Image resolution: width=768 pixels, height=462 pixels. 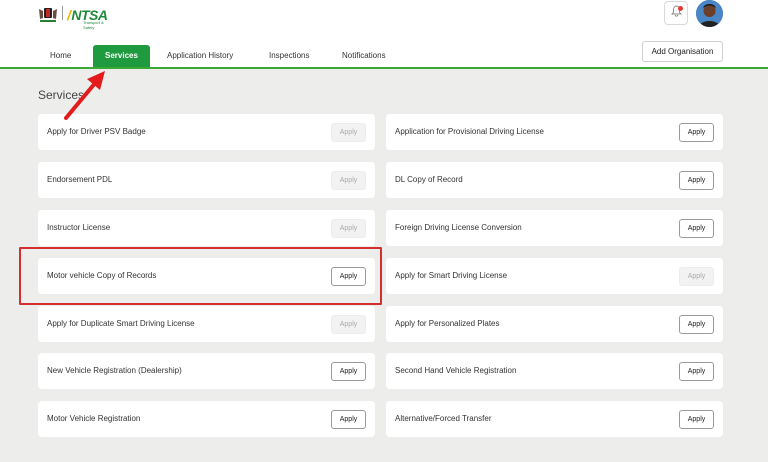 I want to click on logo-divider, so click(x=62, y=13).